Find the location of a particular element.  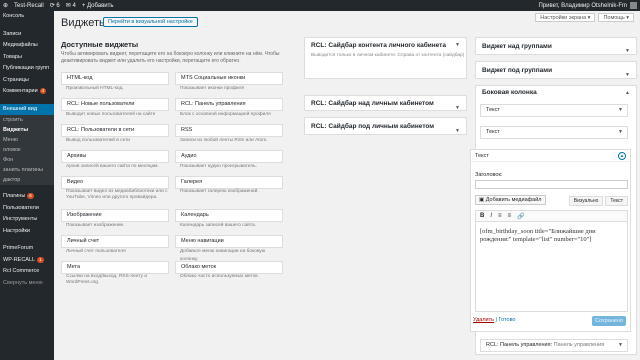

manage-in-customizer-button: Перейти в визуальной настройке is located at coordinates (150, 22).